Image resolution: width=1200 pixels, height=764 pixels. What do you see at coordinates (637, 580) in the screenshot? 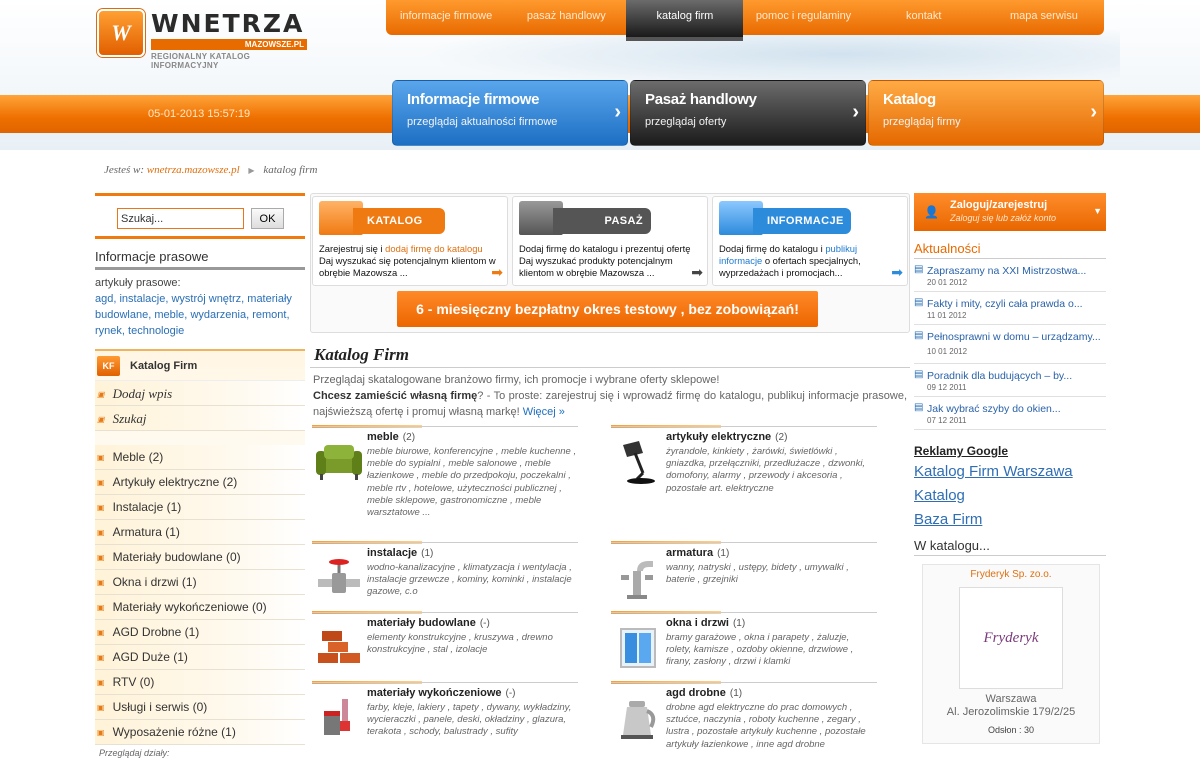
I see `faucet-icon` at bounding box center [637, 580].